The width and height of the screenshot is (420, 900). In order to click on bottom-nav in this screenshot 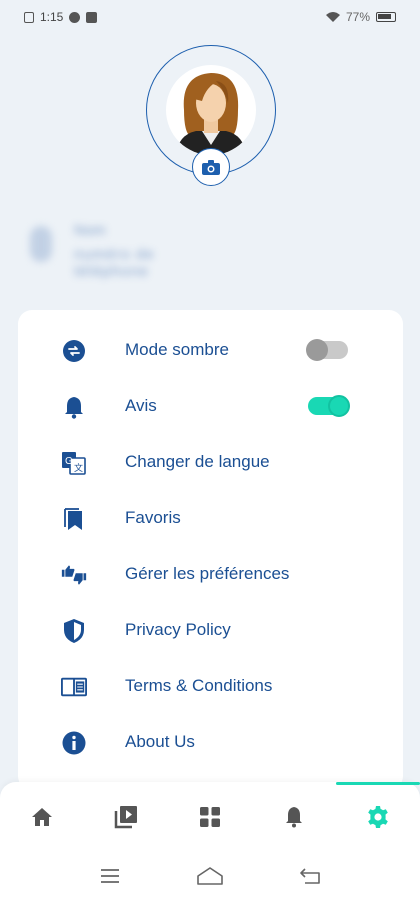, I will do `click(210, 817)`.